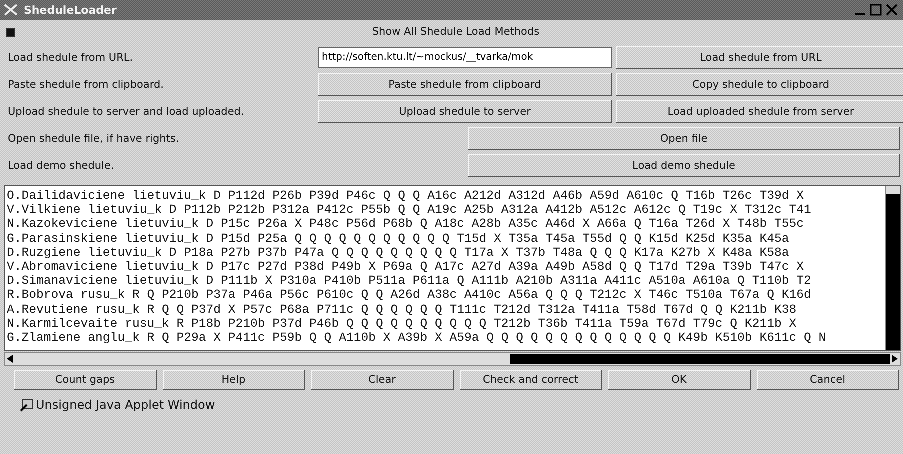 The width and height of the screenshot is (903, 454). What do you see at coordinates (233, 380) in the screenshot?
I see `action-button: Help` at bounding box center [233, 380].